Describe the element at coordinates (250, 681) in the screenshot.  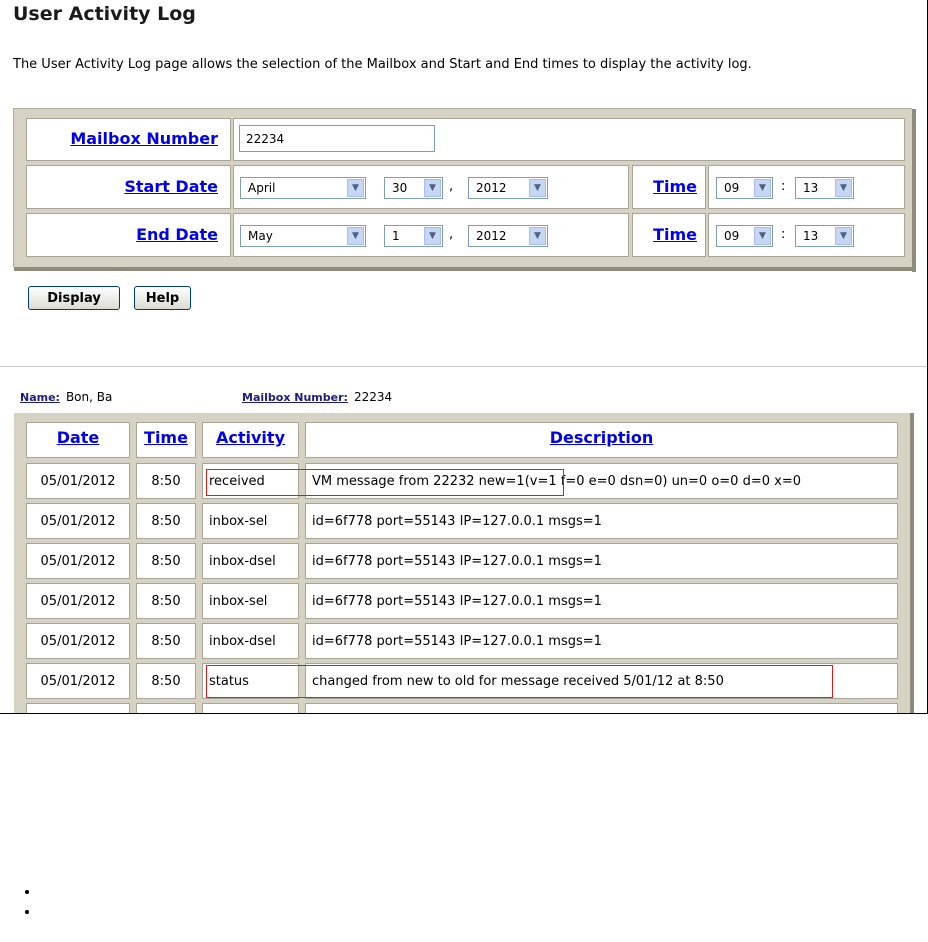
I see `table-cell-activity: status` at that location.